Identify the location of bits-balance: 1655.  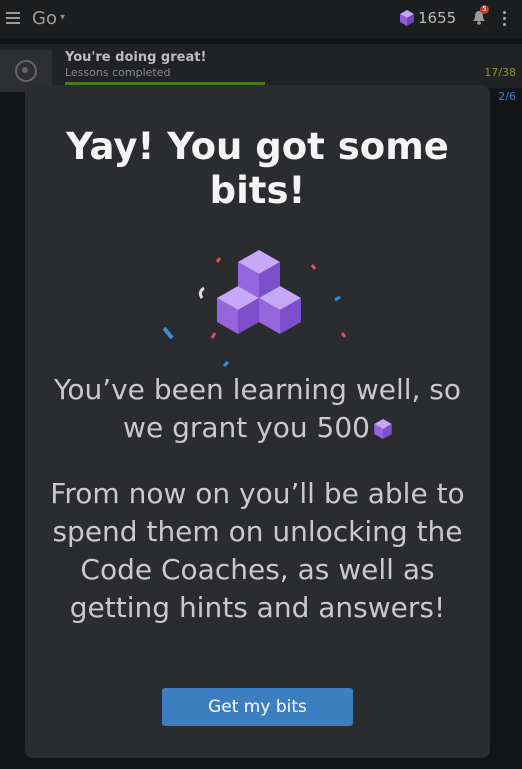
(428, 18).